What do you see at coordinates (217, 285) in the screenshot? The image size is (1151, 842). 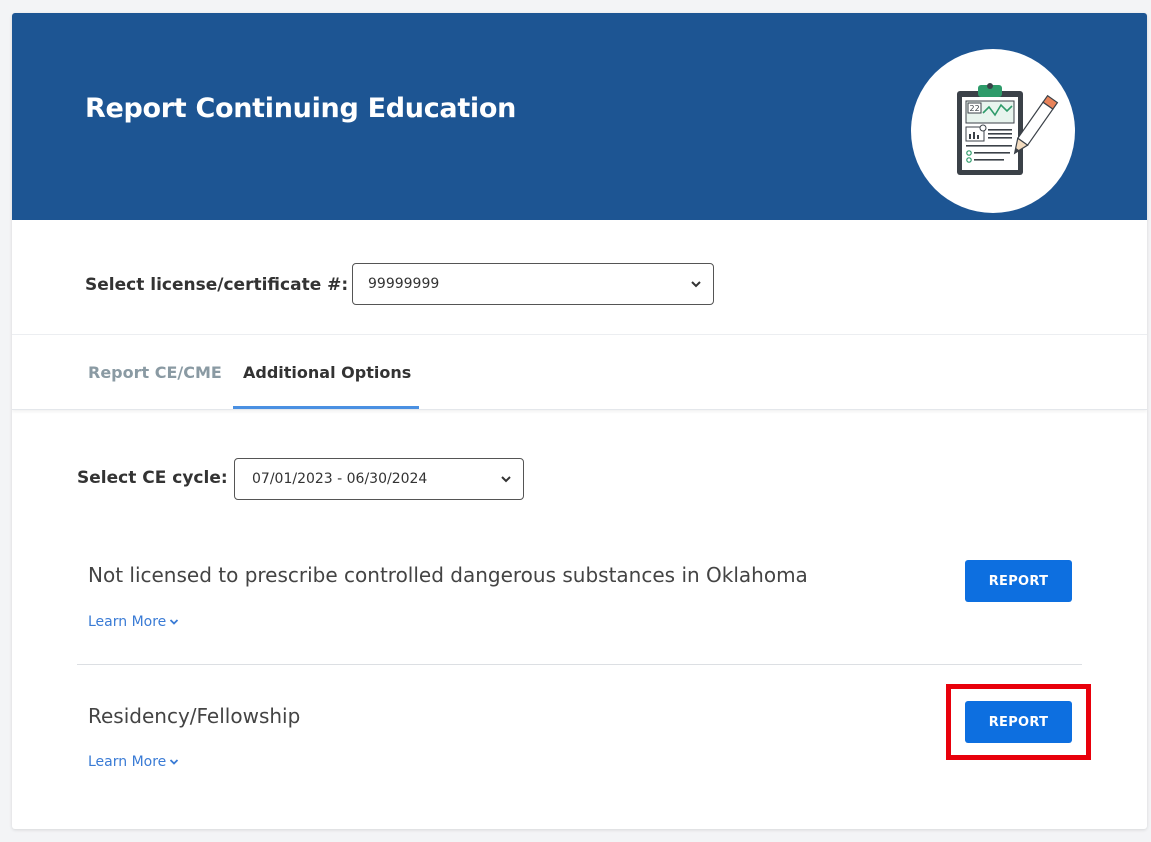 I see `license-label: Select license/certificate #:` at bounding box center [217, 285].